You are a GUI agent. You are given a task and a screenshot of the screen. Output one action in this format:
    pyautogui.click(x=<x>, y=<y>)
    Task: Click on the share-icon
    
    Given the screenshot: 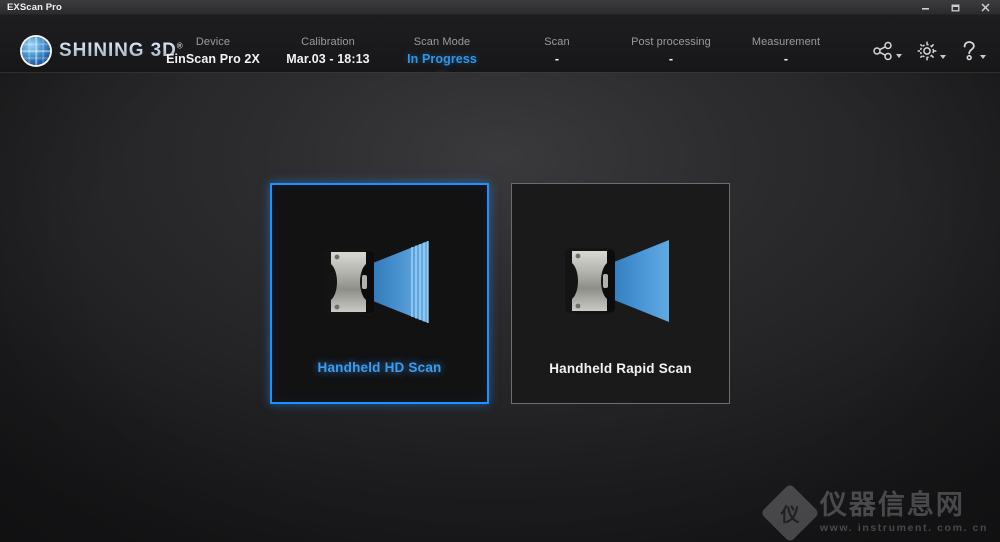 What is the action you would take?
    pyautogui.click(x=883, y=51)
    